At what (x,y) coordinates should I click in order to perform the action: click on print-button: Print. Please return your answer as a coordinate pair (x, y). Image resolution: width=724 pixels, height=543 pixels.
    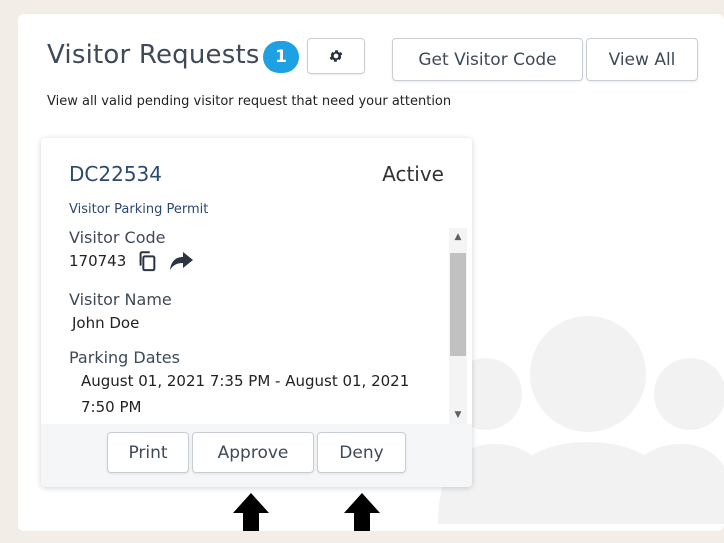
    Looking at the image, I should click on (148, 452).